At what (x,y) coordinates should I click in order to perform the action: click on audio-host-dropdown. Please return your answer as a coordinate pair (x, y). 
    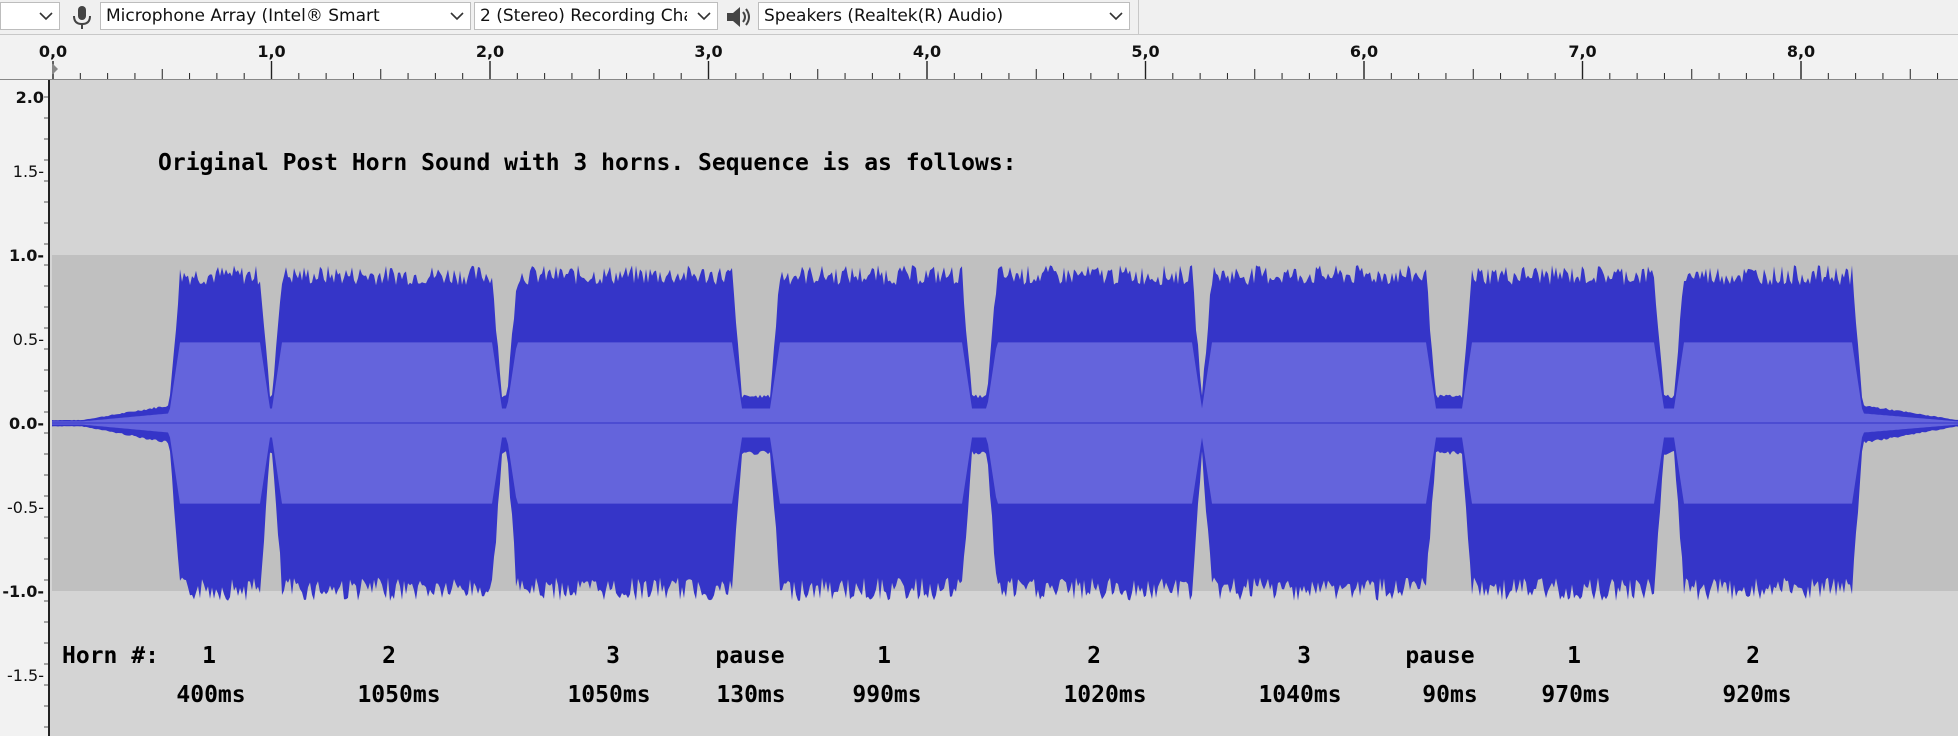
    Looking at the image, I should click on (30, 16).